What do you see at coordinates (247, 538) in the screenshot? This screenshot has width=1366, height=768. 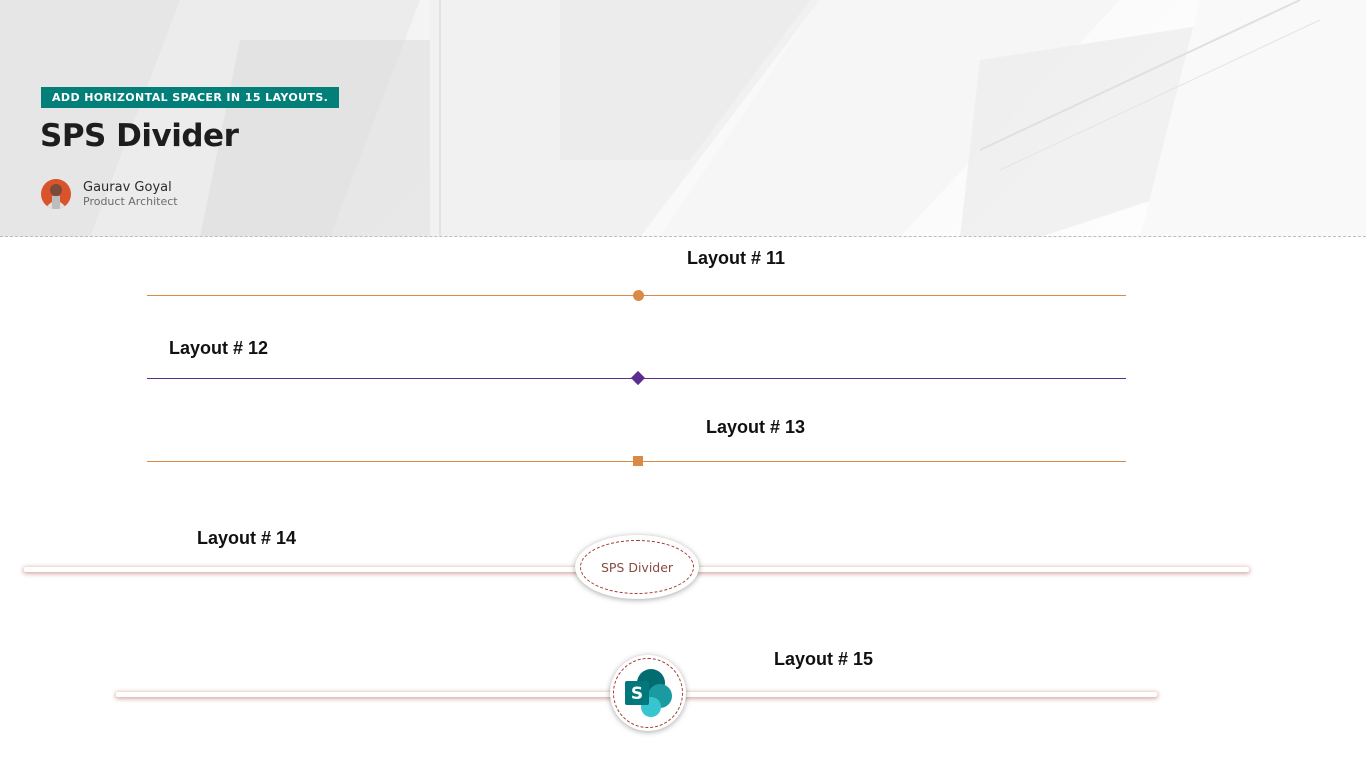 I see `layout-14-label: Layout # 14` at bounding box center [247, 538].